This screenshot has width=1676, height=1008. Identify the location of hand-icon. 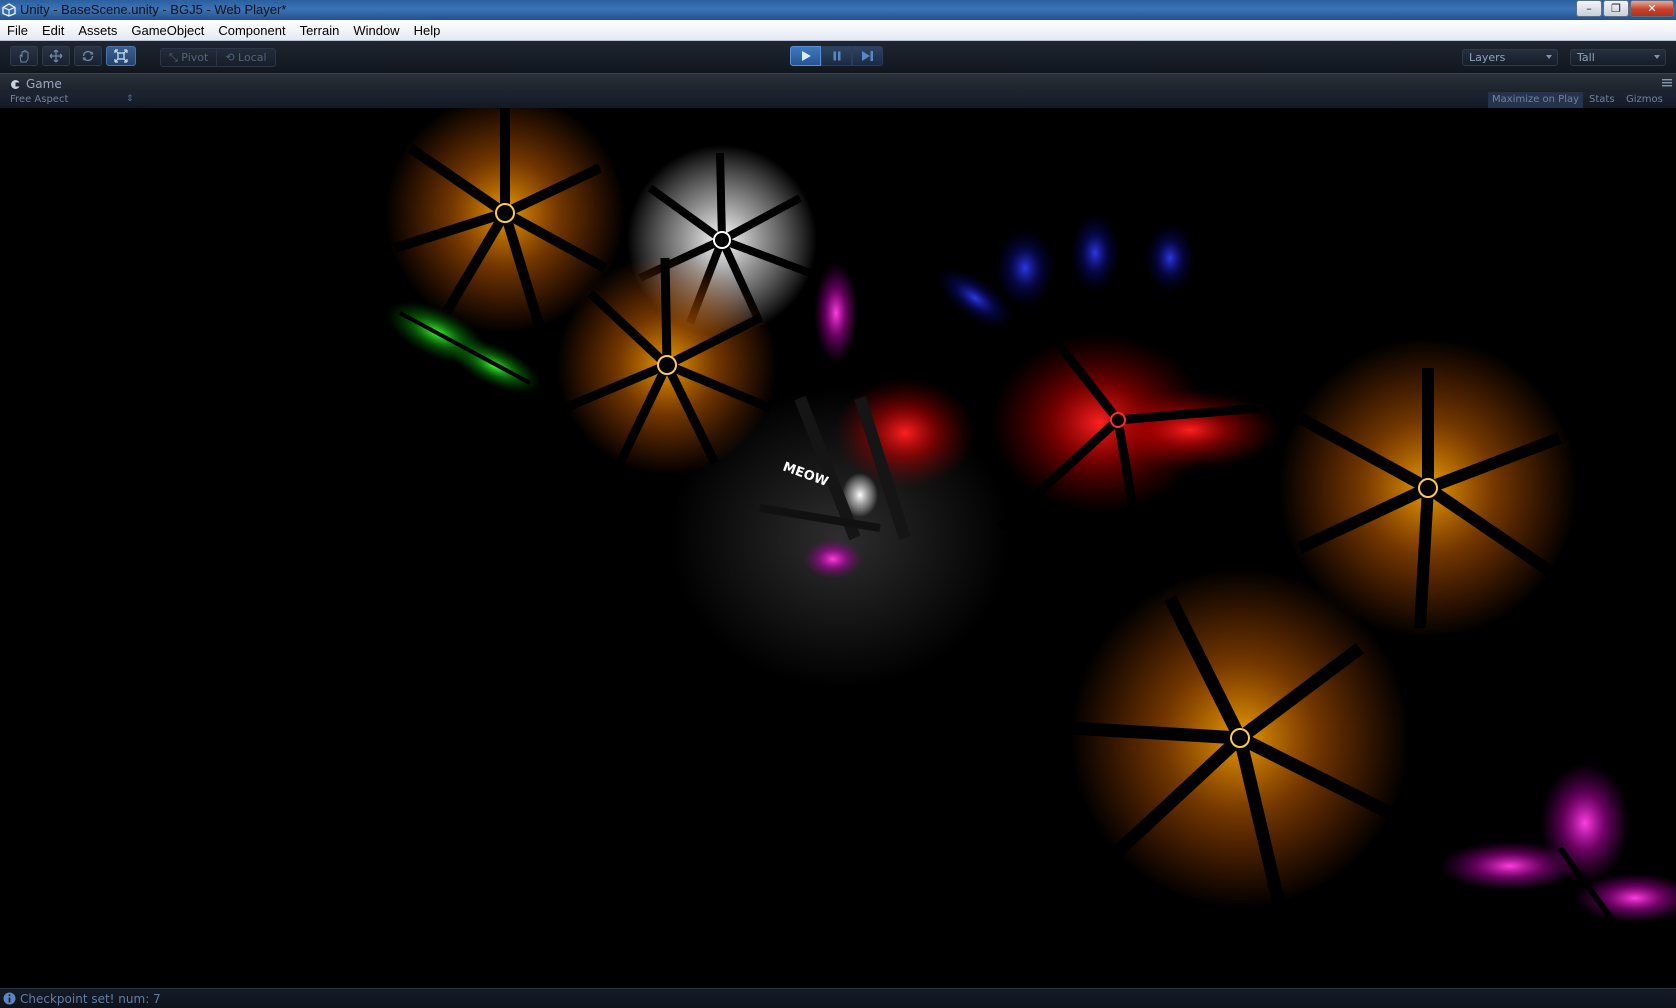
(24, 56).